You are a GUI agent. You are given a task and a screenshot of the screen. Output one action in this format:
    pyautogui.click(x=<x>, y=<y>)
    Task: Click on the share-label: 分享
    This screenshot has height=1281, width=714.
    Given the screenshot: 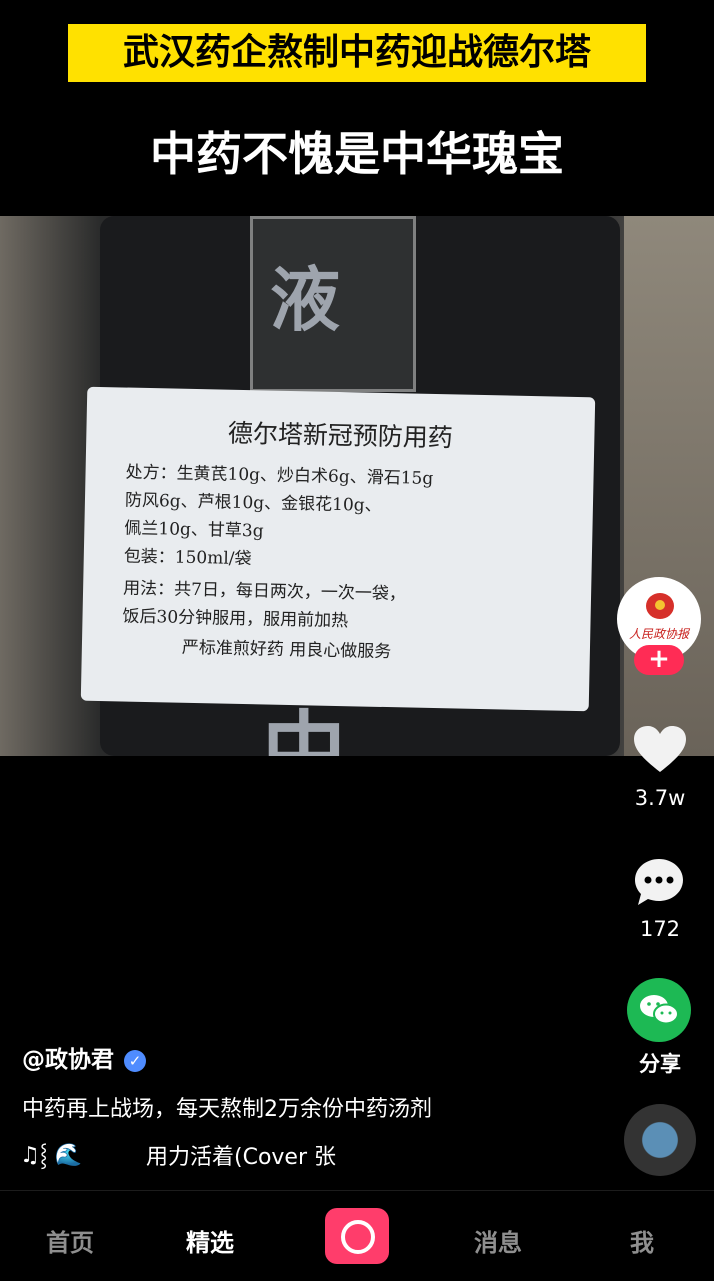 What is the action you would take?
    pyautogui.click(x=660, y=1064)
    